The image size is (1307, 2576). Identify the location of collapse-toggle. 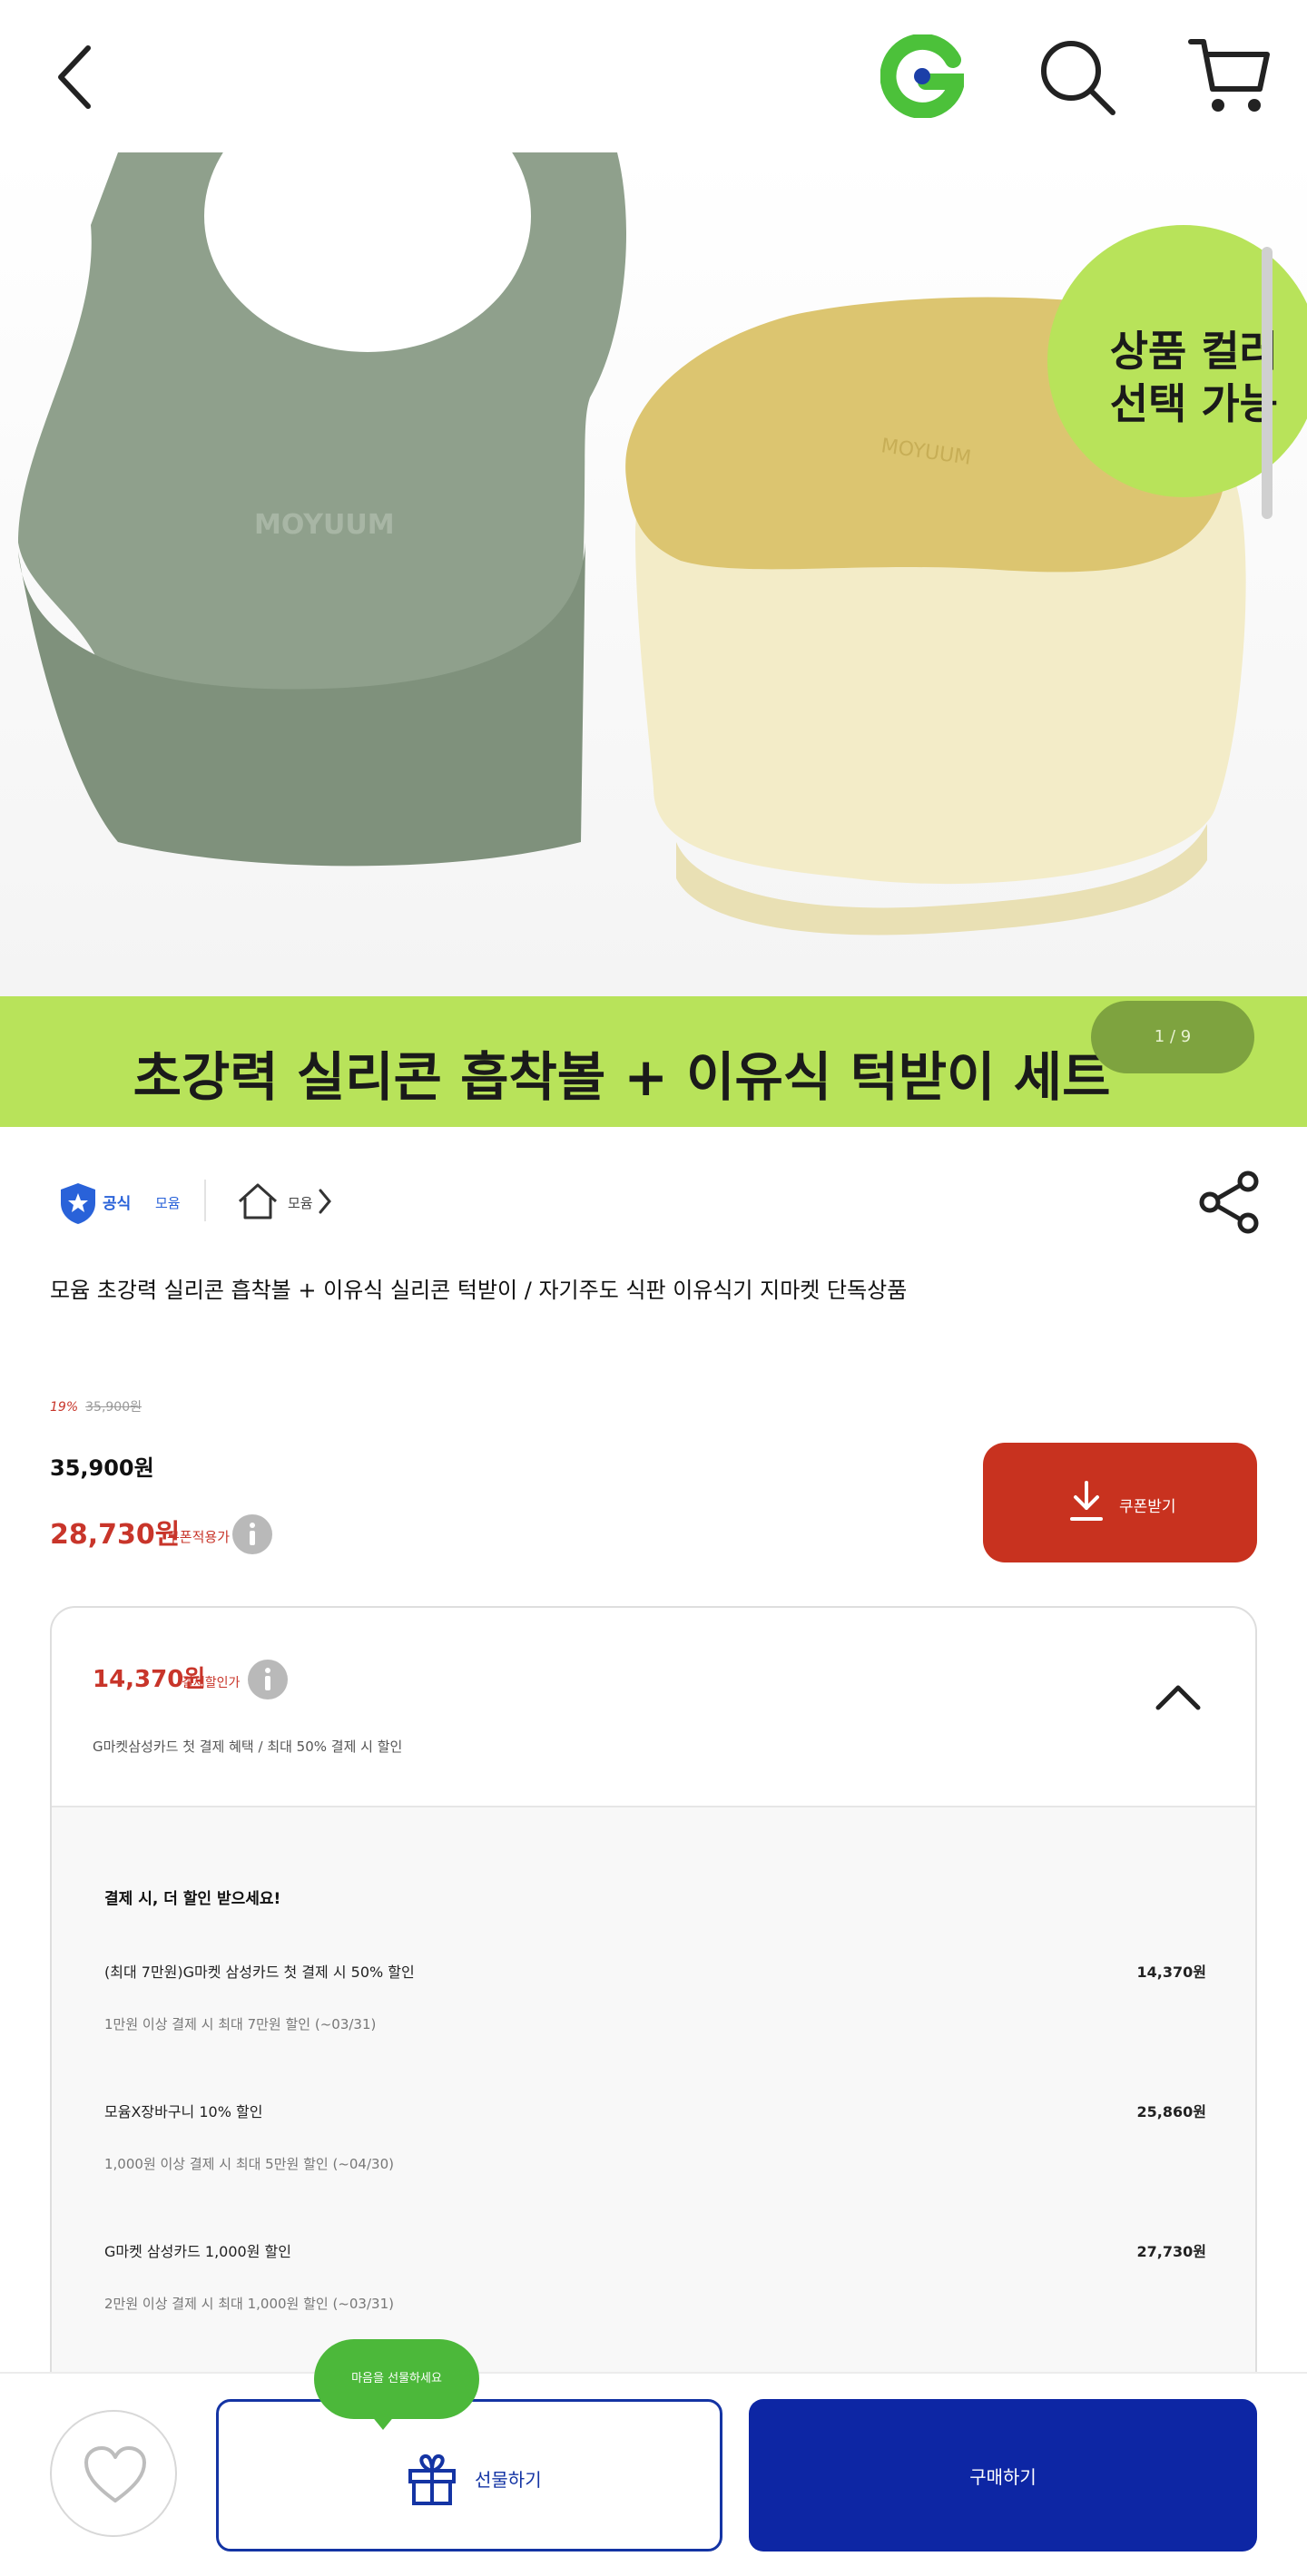
(1178, 1697).